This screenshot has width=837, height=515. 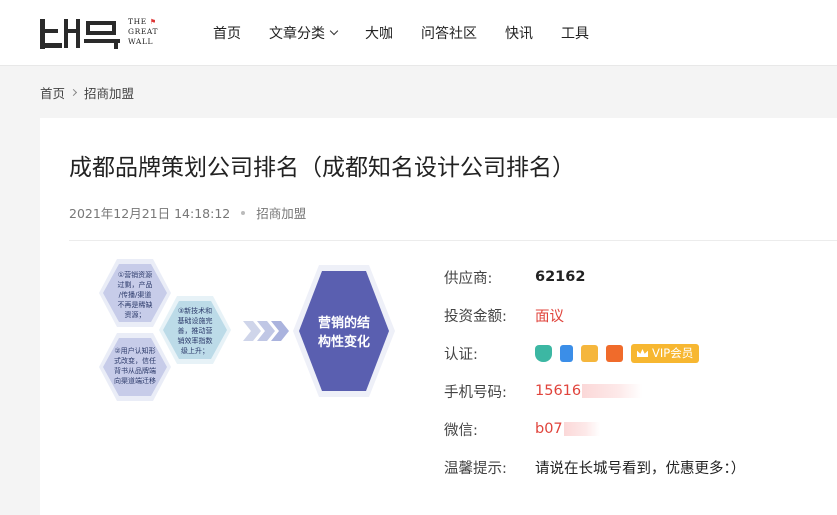 I want to click on nav-article-categories: 文章分类, so click(x=304, y=33).